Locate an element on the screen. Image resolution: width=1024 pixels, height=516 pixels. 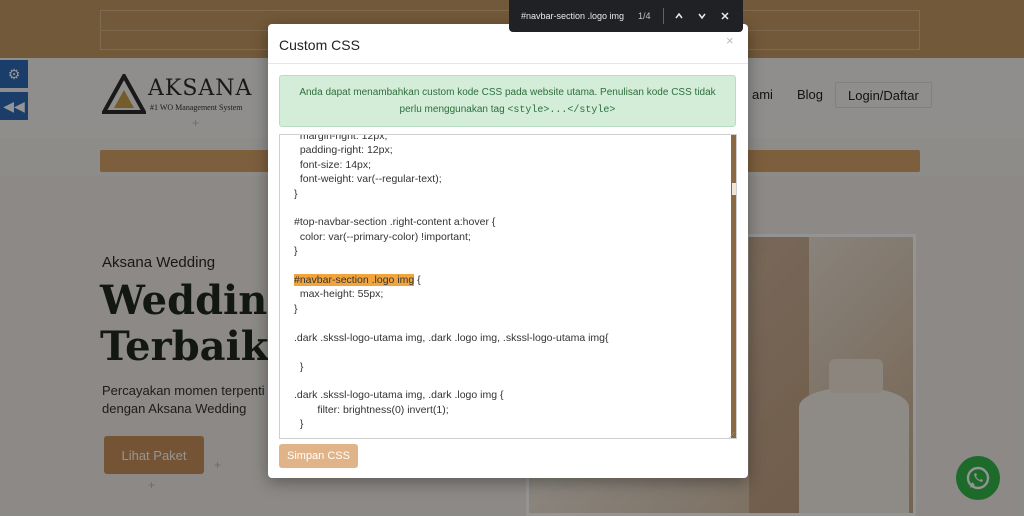
code-line: color: var(--primary-color) !important; is located at coordinates (451, 237).